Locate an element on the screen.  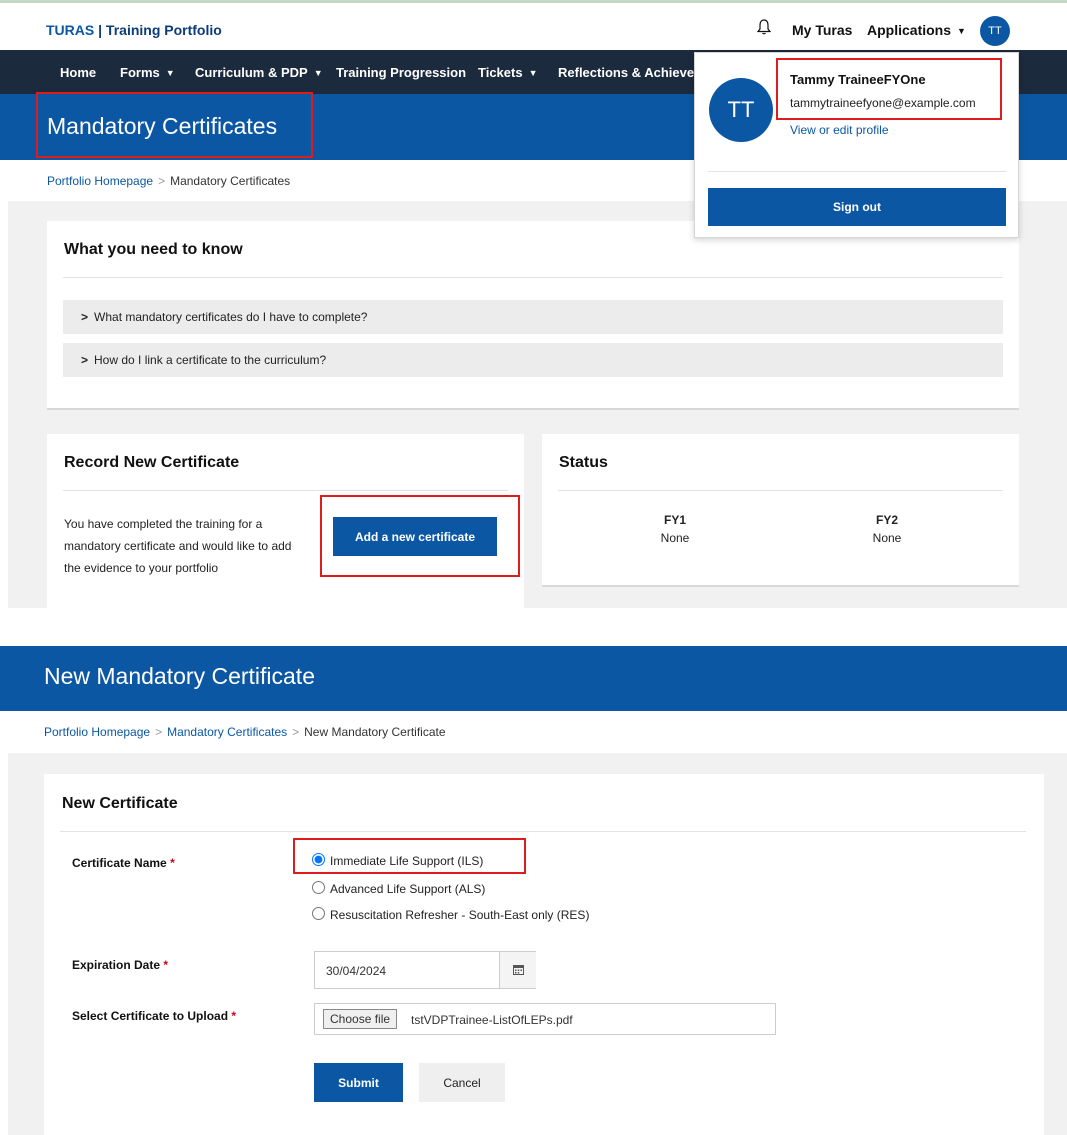
card-heading: New Certificate is located at coordinates (120, 803).